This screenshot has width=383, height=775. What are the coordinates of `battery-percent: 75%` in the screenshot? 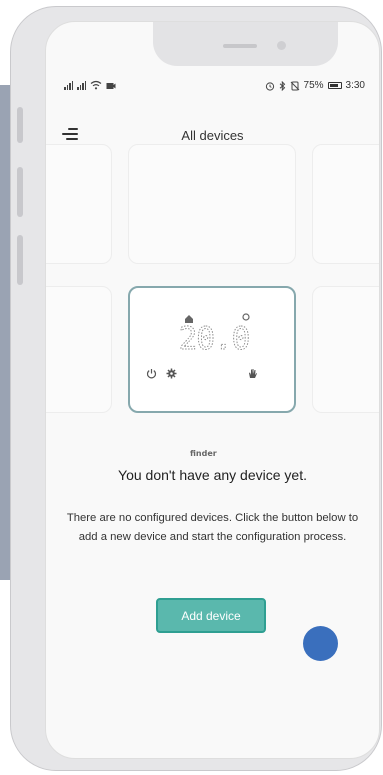 It's located at (313, 85).